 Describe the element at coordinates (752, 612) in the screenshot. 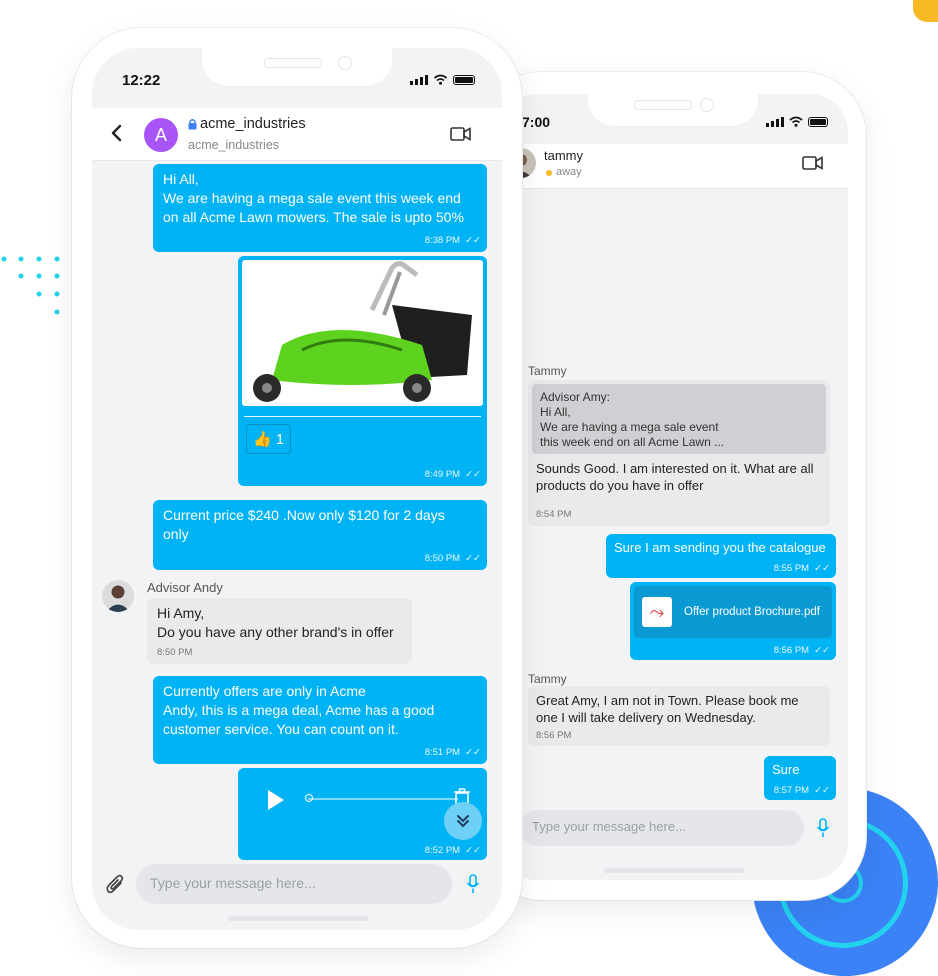

I see `file-name: Offer product Brochure.pdf` at that location.